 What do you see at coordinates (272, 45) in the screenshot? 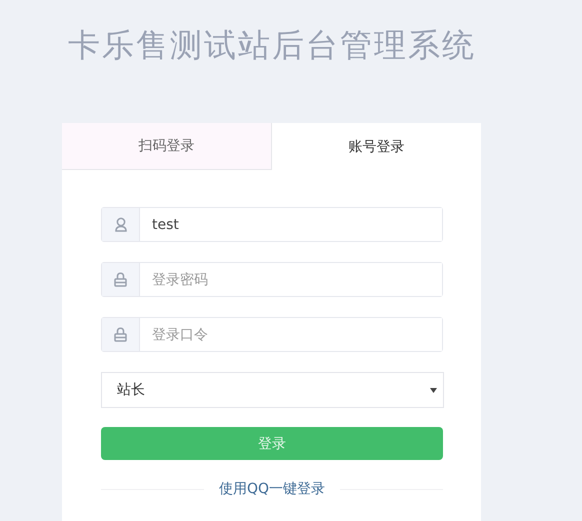
I see `page-title: 卡乐售测试站后台管理系统` at bounding box center [272, 45].